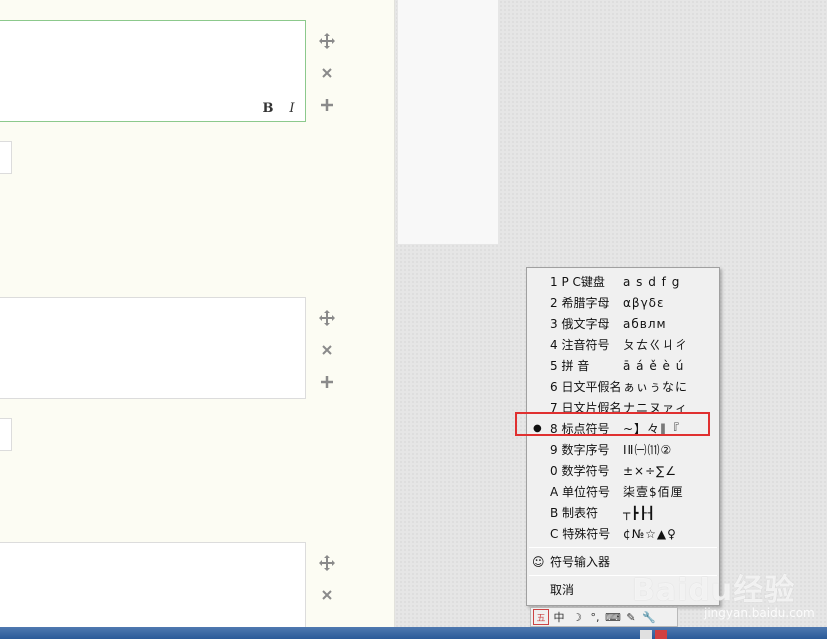  I want to click on softkeyboard-icon: ⌨, so click(613, 617).